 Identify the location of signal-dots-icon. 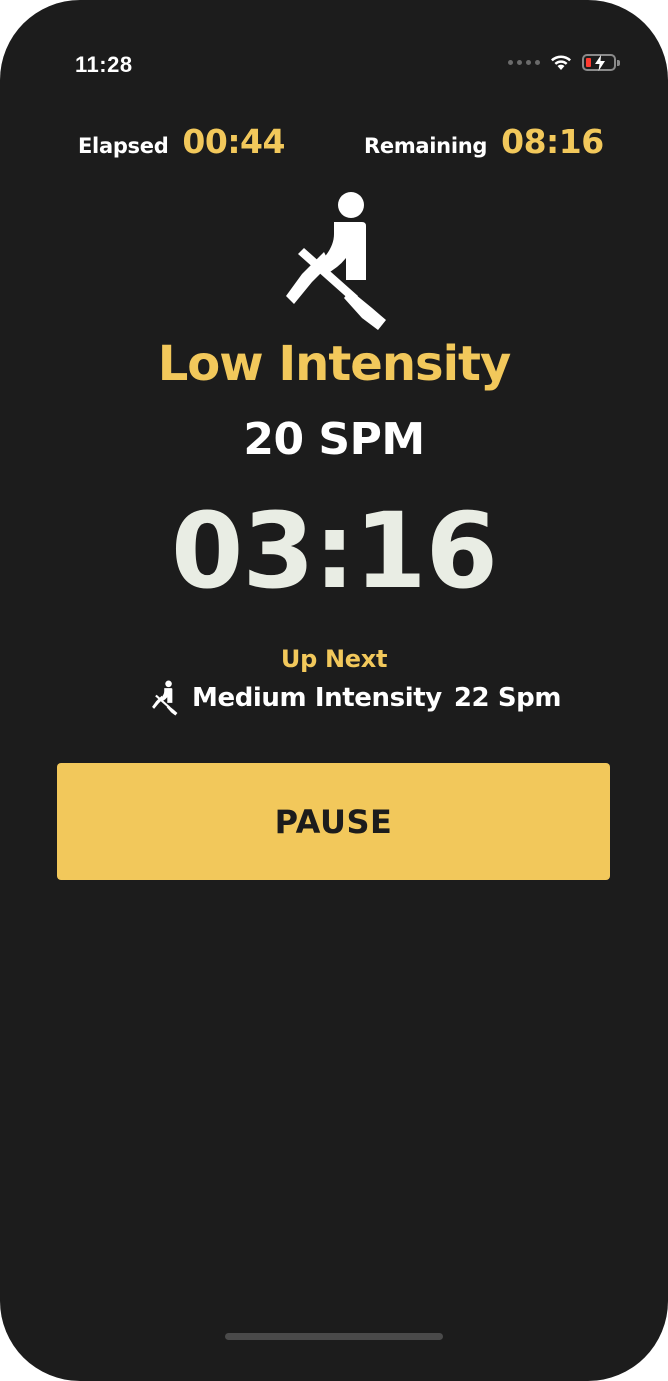
(524, 62).